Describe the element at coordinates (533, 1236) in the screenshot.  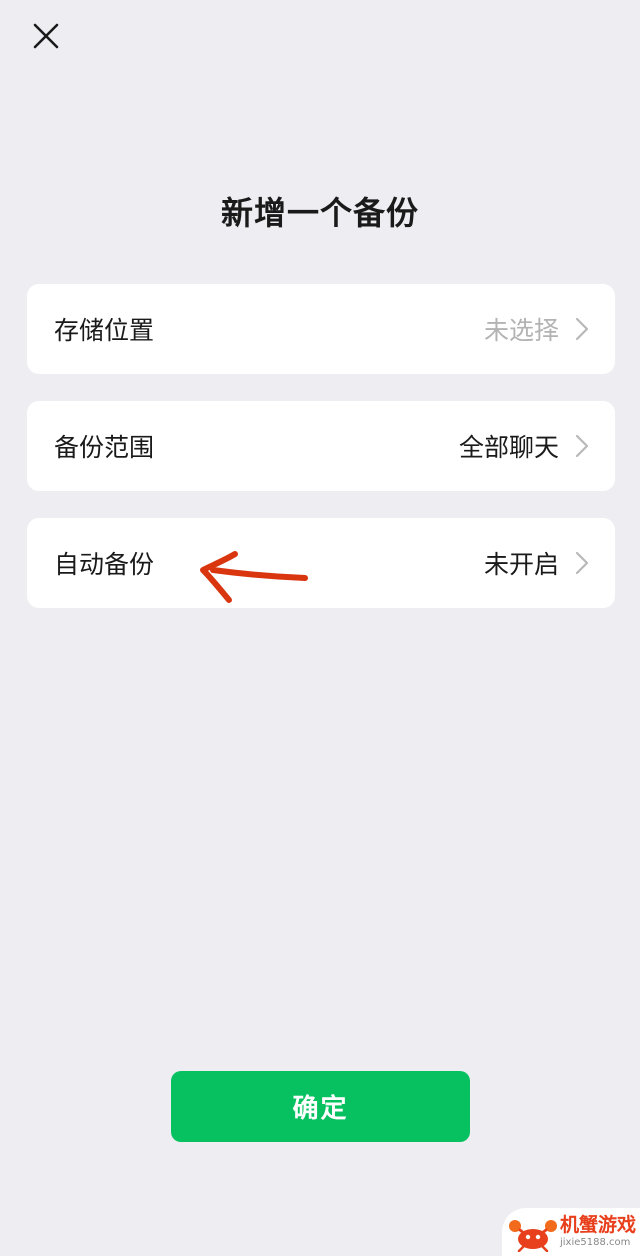
I see `crab-logo-icon` at that location.